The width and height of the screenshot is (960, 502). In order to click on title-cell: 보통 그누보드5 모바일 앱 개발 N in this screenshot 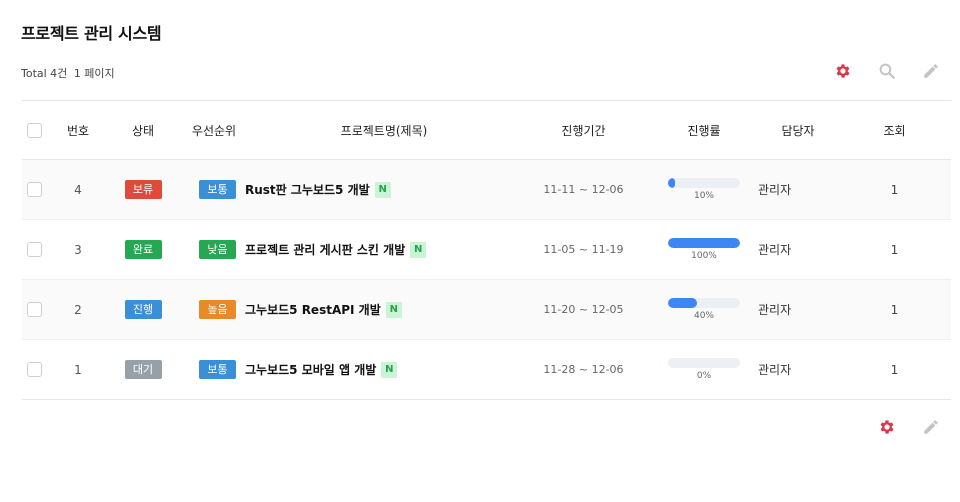, I will do `click(347, 369)`.